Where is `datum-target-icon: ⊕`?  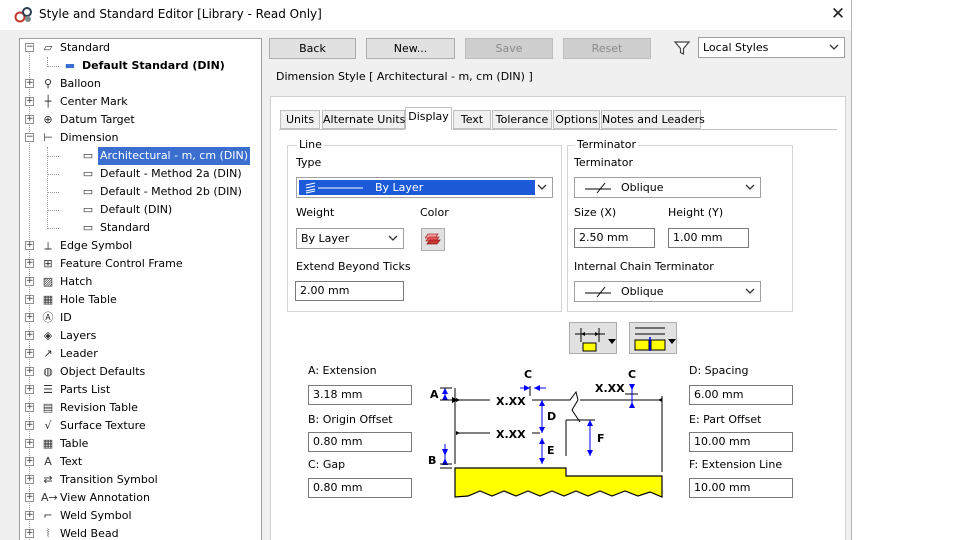
datum-target-icon: ⊕ is located at coordinates (48, 119).